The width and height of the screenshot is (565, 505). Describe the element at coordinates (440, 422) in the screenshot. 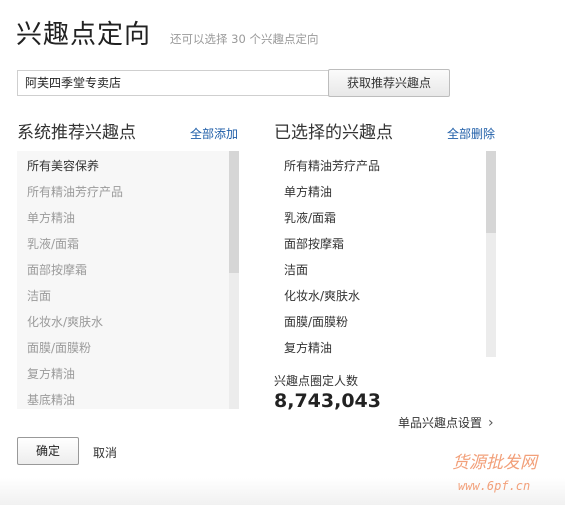

I see `single-item-settings-link: 单品兴趣点设置` at that location.